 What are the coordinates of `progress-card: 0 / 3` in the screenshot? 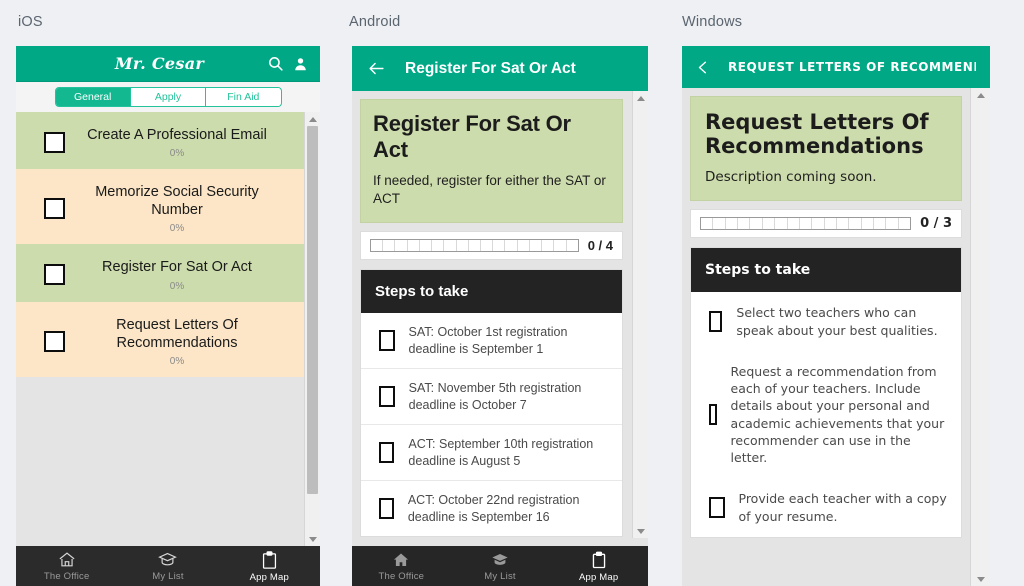 It's located at (826, 224).